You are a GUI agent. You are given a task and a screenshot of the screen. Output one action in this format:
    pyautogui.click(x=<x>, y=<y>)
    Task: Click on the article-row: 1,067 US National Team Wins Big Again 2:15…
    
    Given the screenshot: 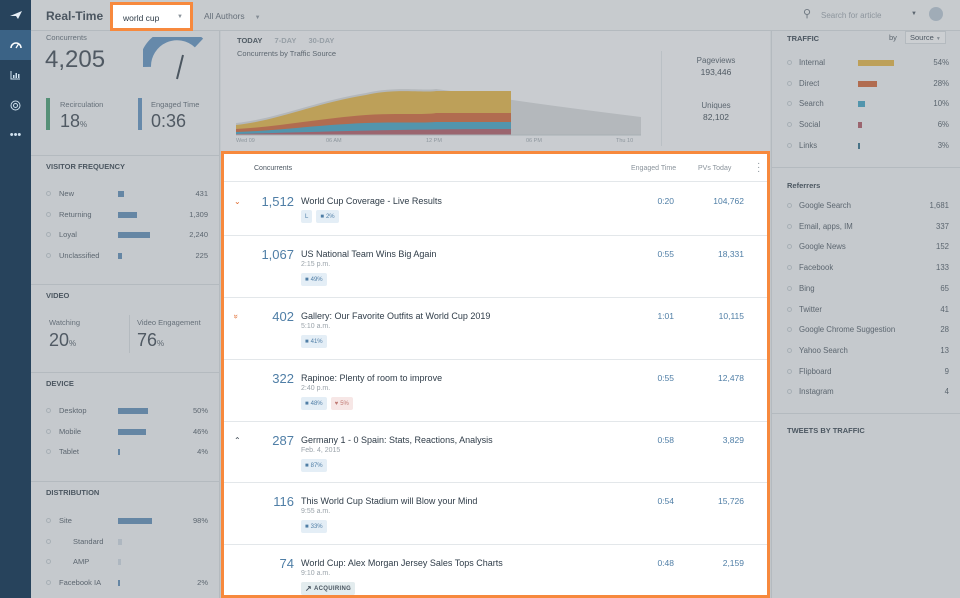 What is the action you would take?
    pyautogui.click(x=495, y=267)
    